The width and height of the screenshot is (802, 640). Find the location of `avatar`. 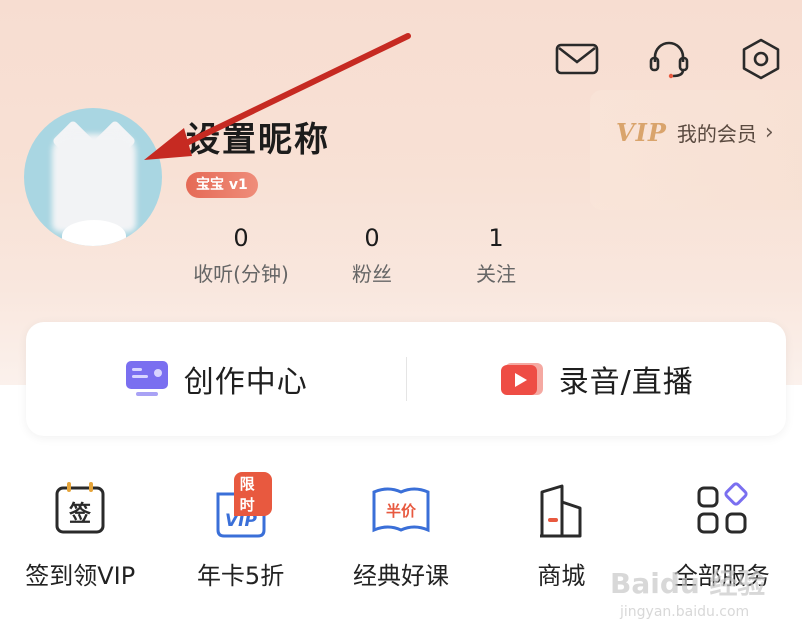

avatar is located at coordinates (93, 177).